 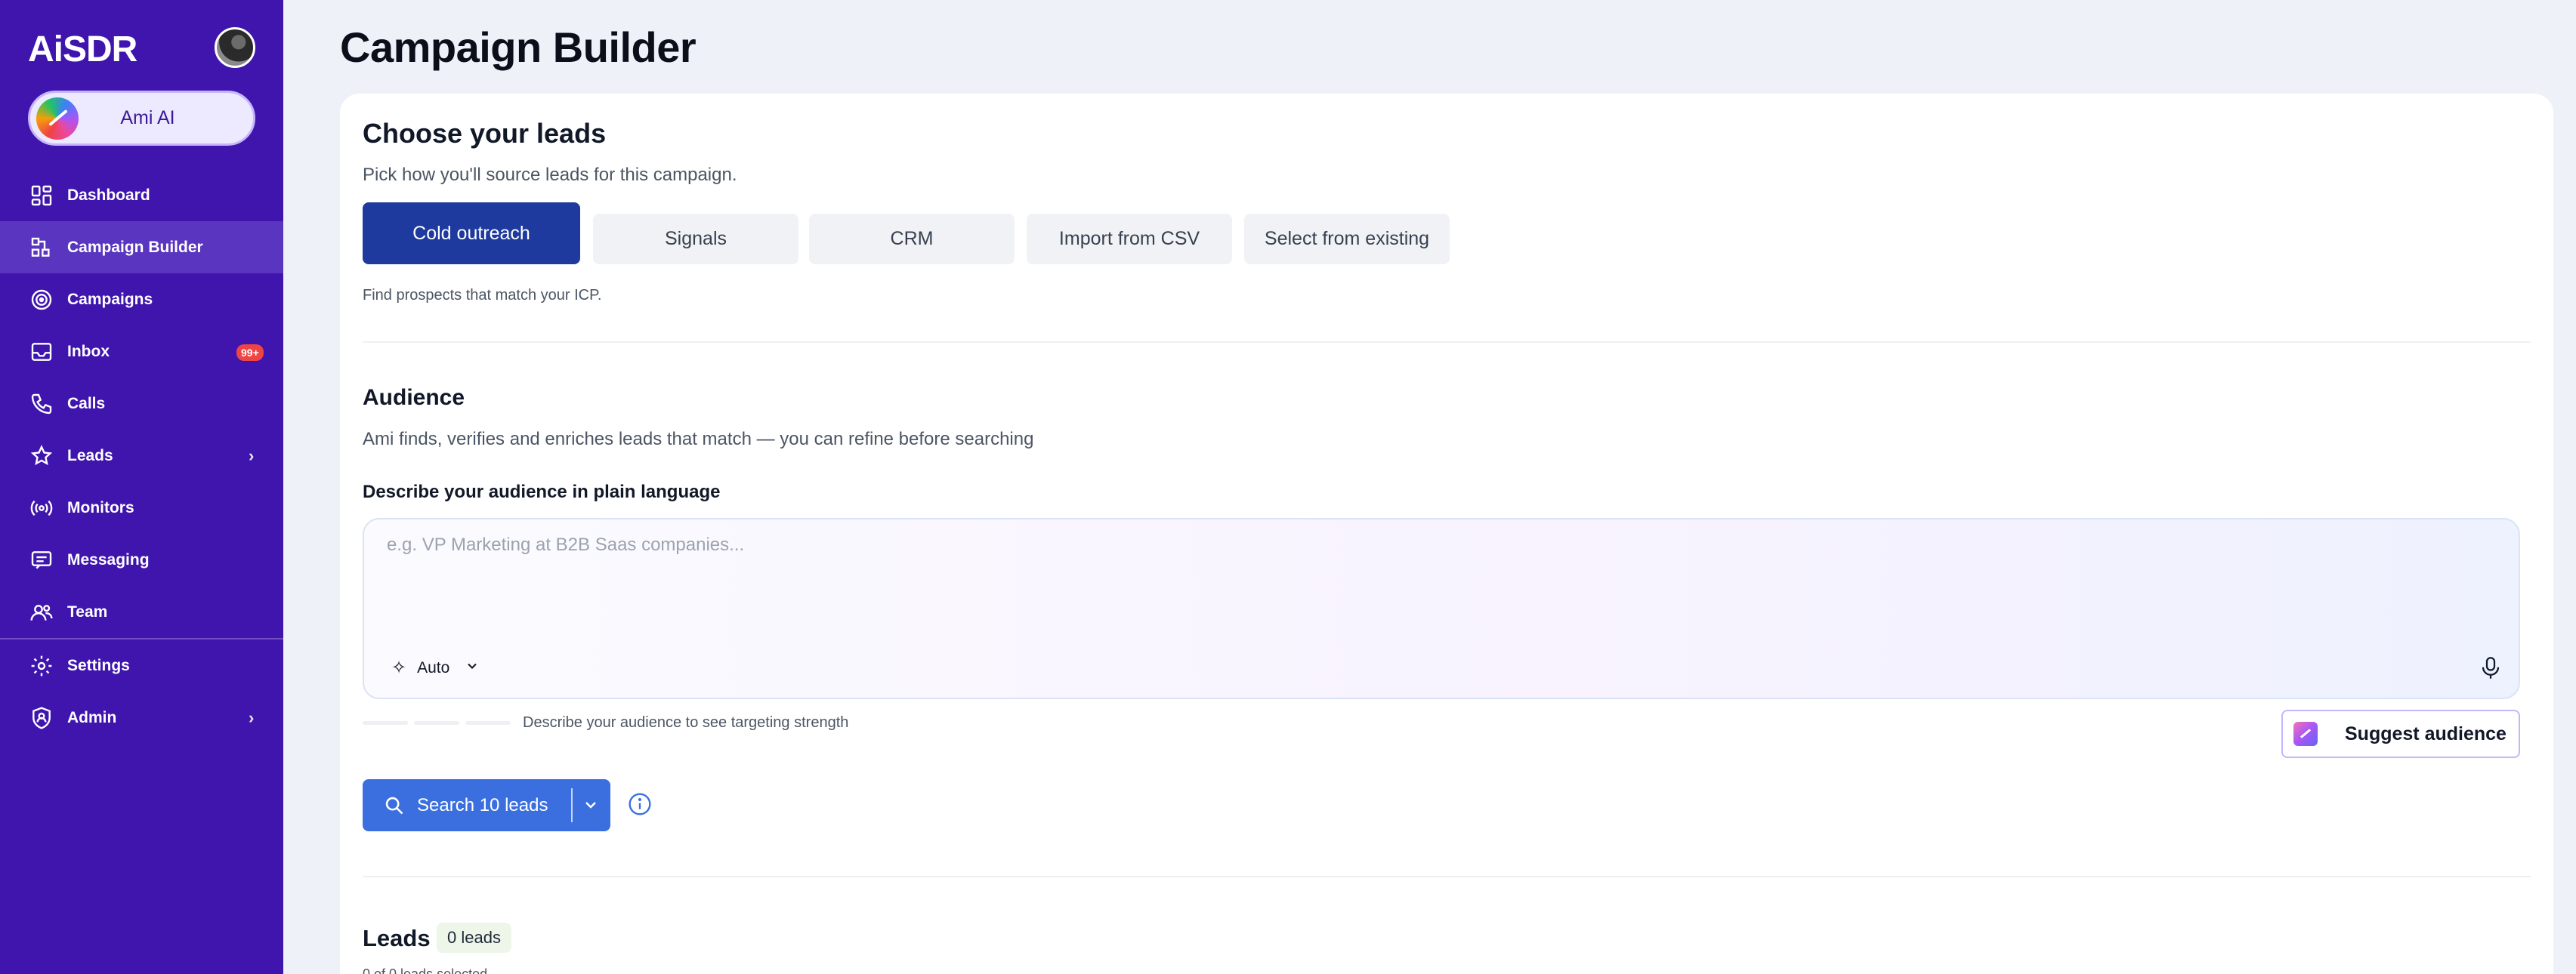 I want to click on button-split-divider, so click(x=572, y=805).